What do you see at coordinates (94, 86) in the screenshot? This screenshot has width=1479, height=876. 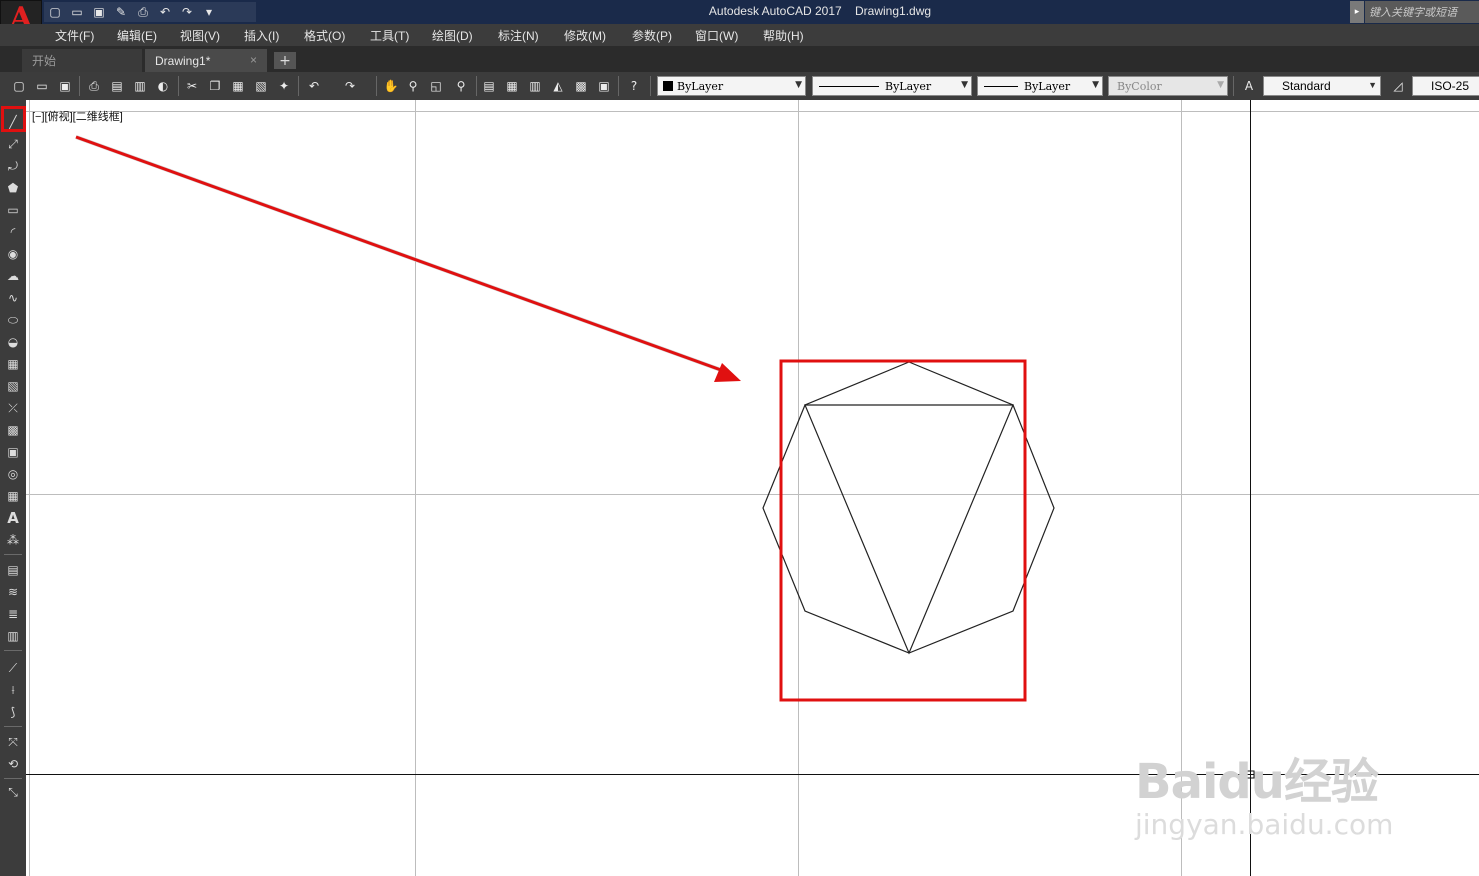 I see `print-icon: ⎙` at bounding box center [94, 86].